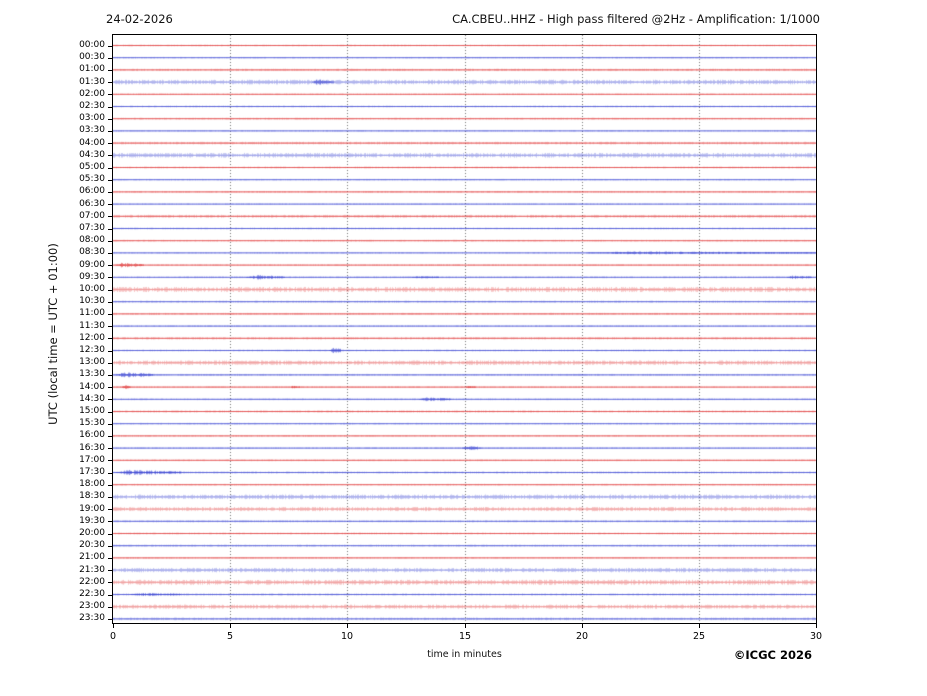  Describe the element at coordinates (92, 276) in the screenshot. I see `y-tick-label: 09:30` at that location.